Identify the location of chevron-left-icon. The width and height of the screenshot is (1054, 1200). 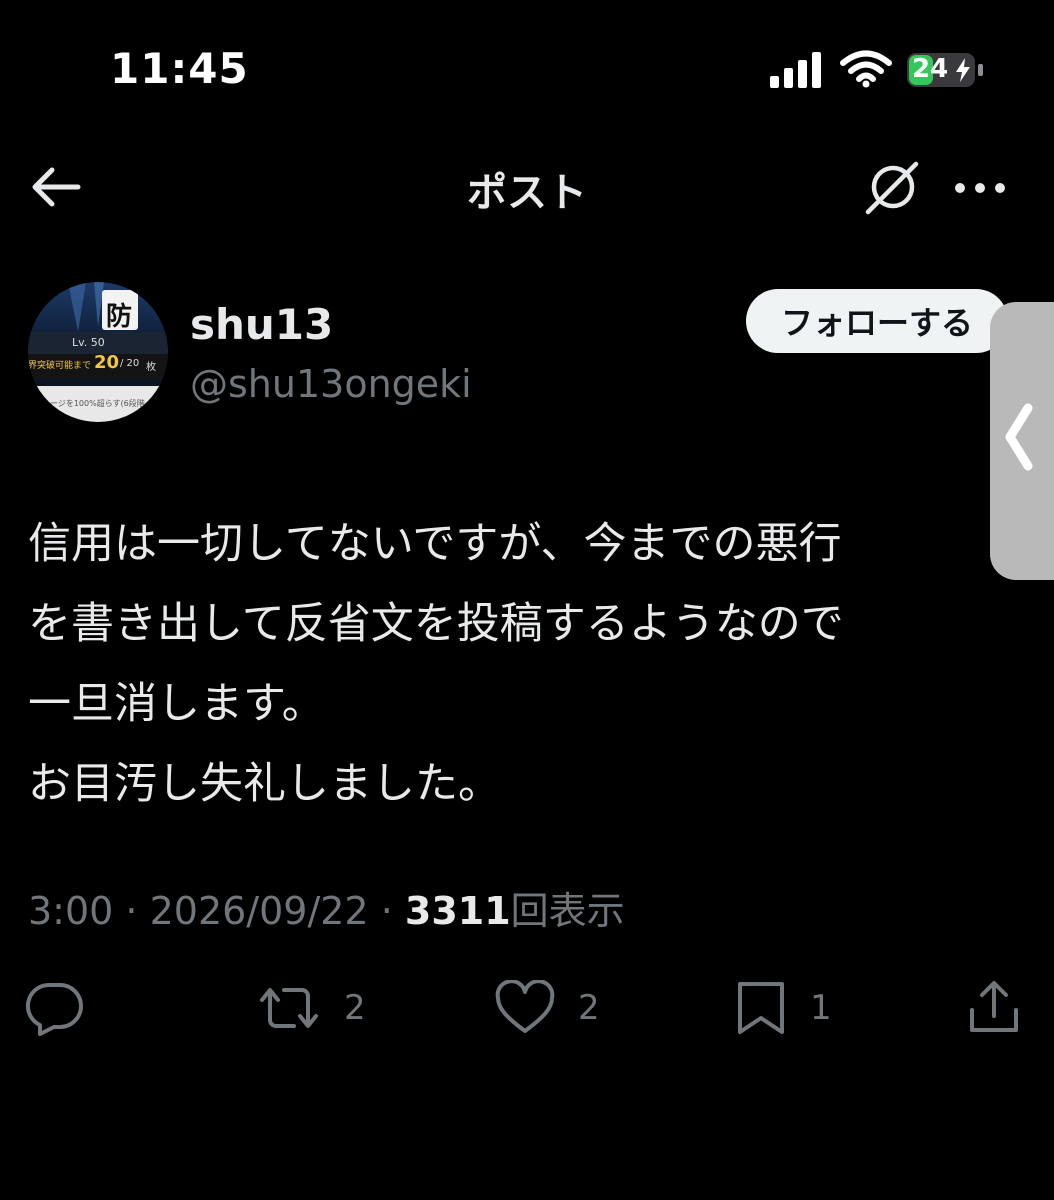
(1019, 437).